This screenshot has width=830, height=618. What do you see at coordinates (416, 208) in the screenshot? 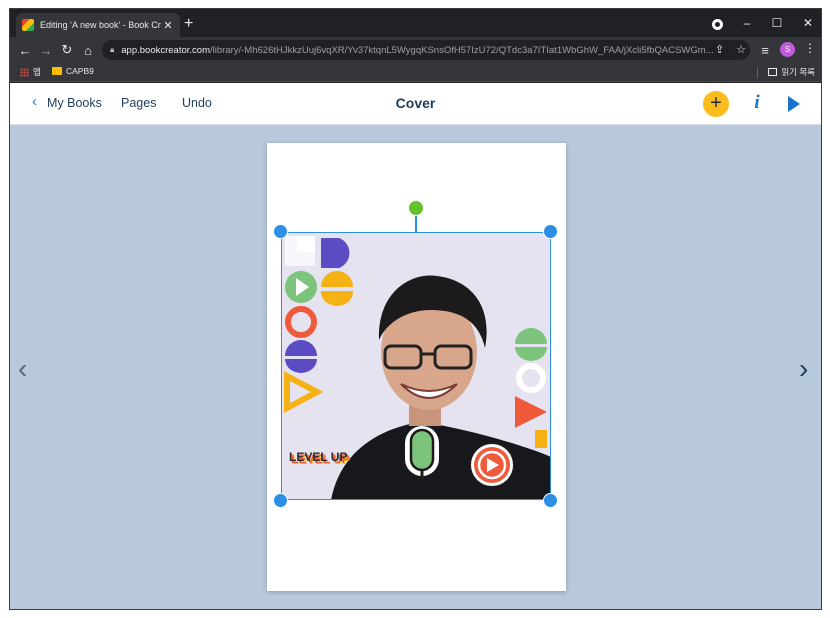
I see `rotate-handle` at bounding box center [416, 208].